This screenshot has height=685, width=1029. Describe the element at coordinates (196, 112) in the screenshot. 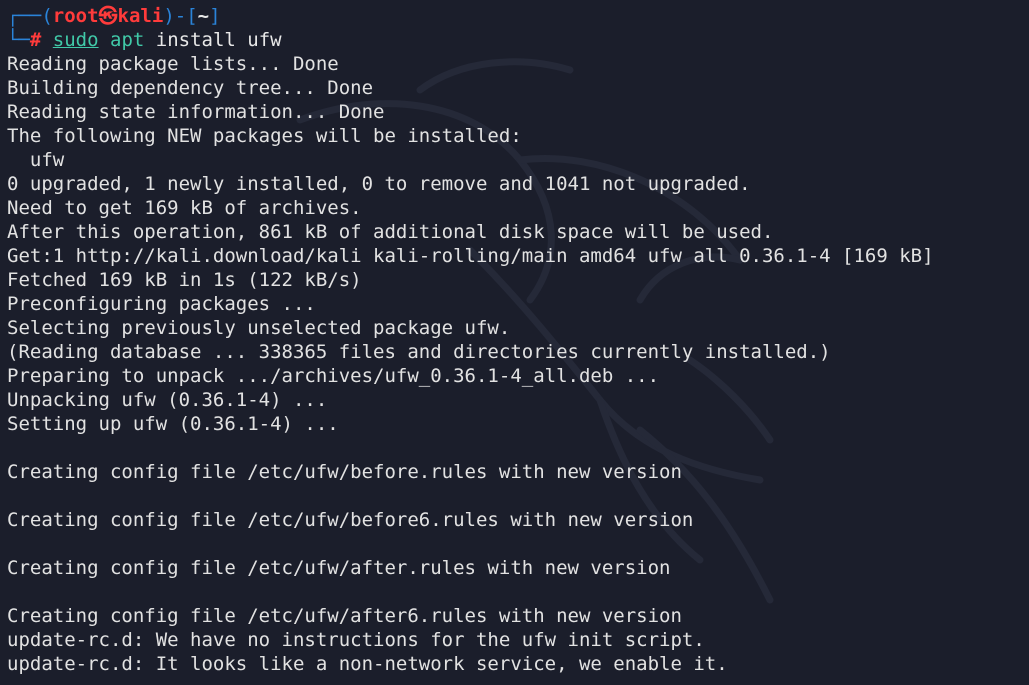

I see `output-line: Reading state information... Done` at that location.